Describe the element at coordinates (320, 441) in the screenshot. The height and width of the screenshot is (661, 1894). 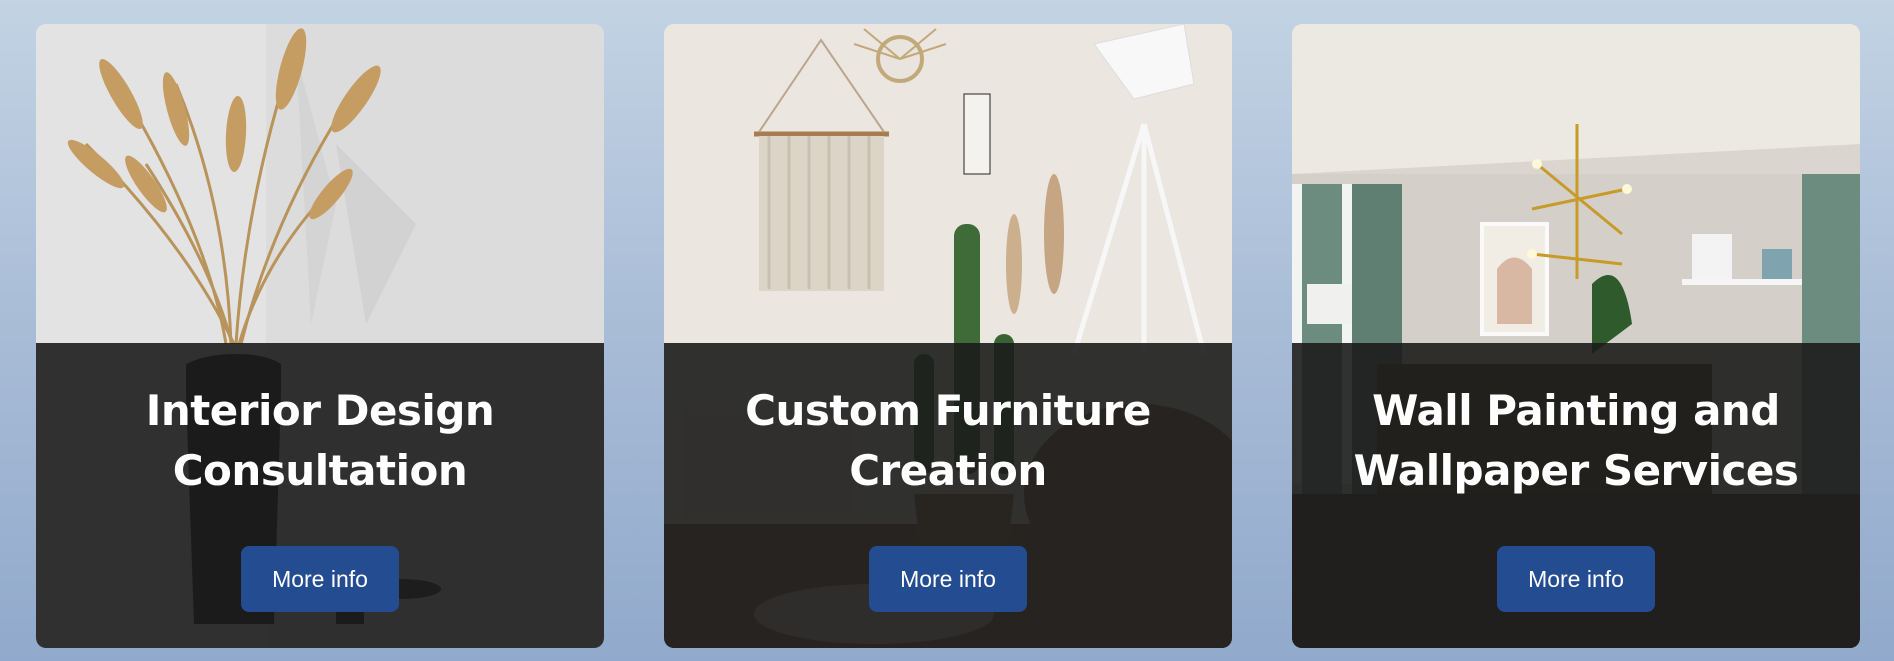
I see `card-title: Interior Design Consultation` at that location.